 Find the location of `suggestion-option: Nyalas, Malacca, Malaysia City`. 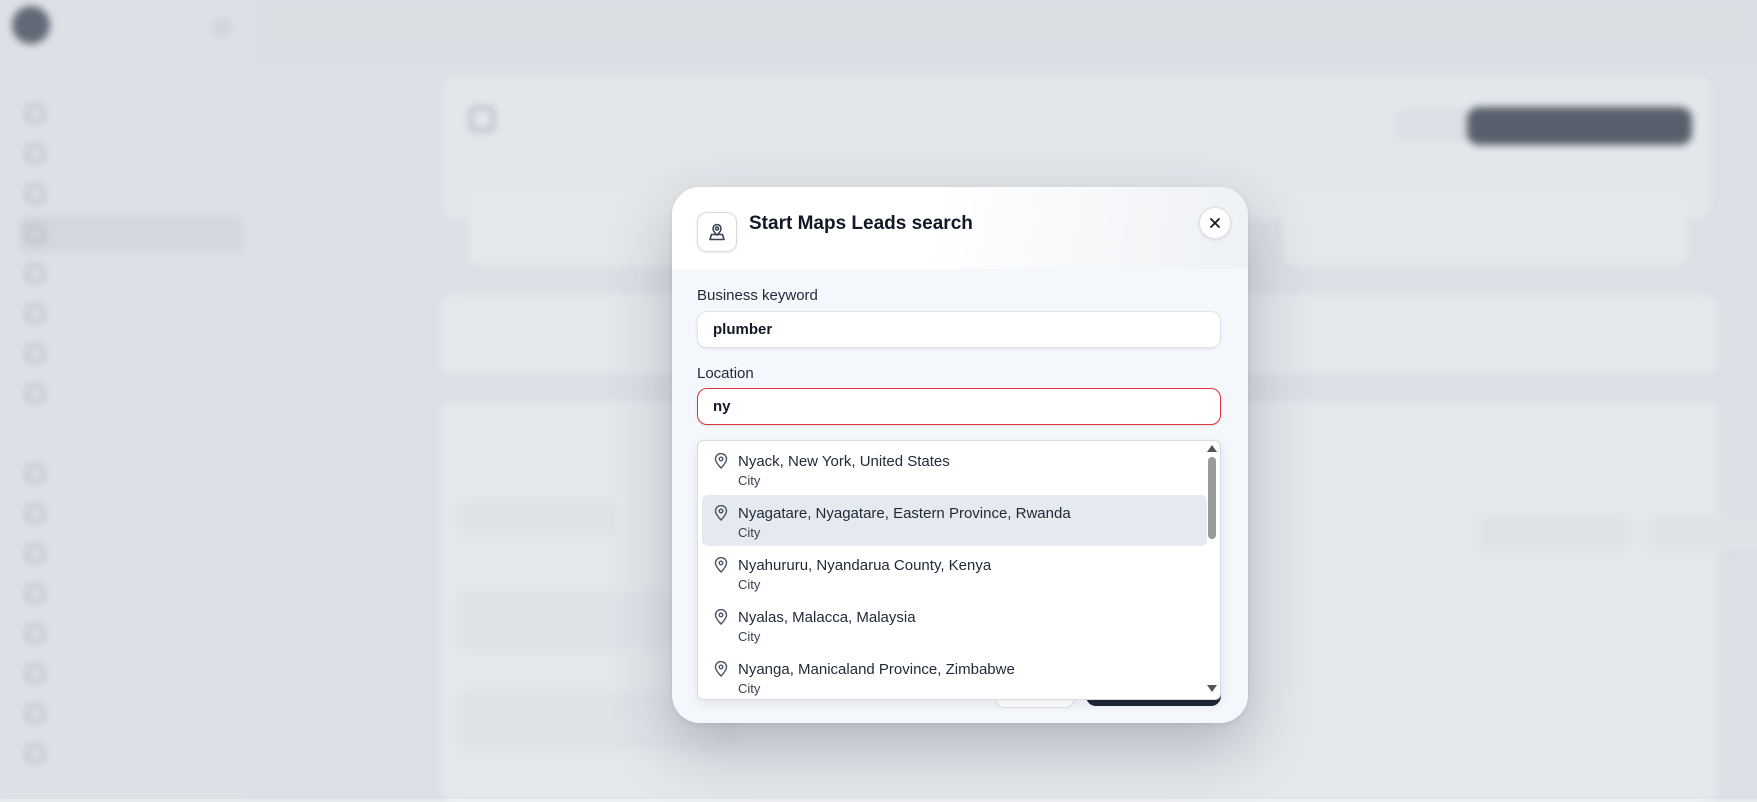

suggestion-option: Nyalas, Malacca, Malaysia City is located at coordinates (954, 624).